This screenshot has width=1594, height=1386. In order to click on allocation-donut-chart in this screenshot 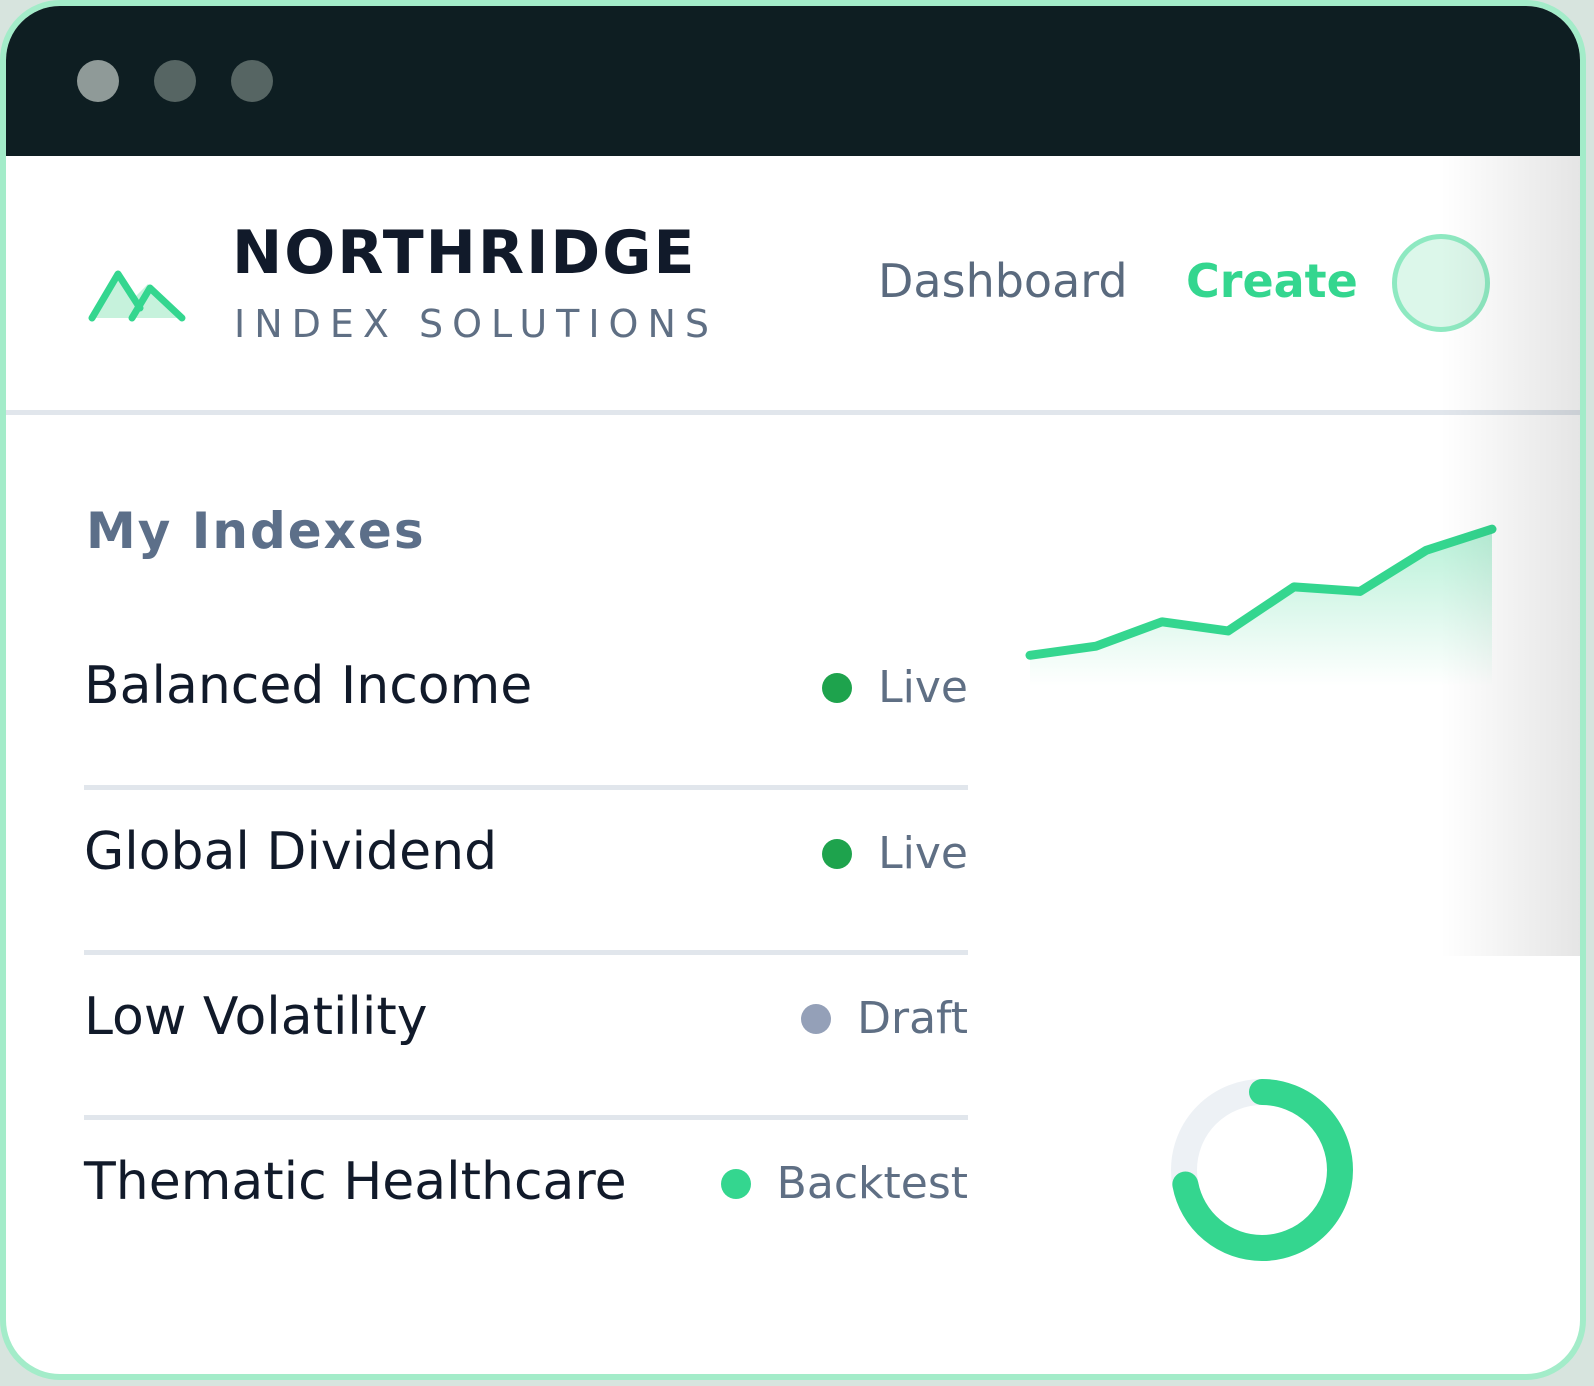, I will do `click(1262, 1170)`.